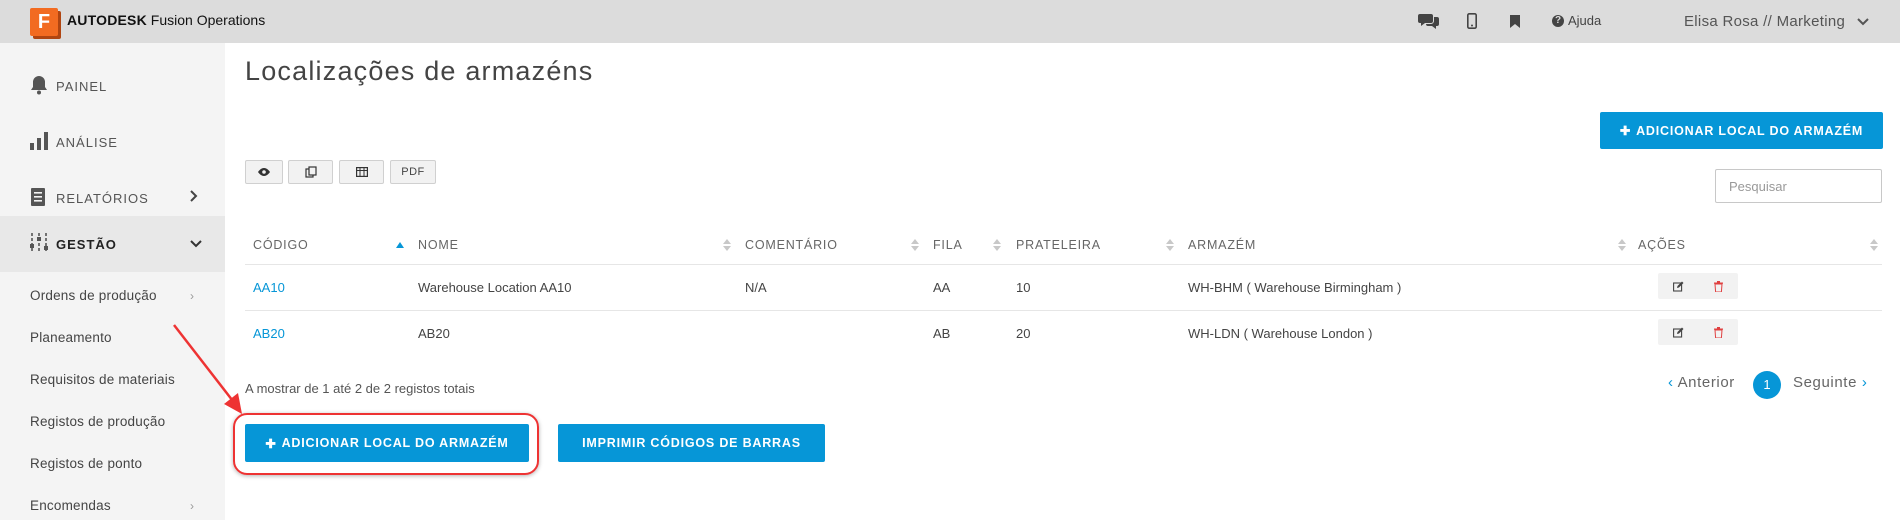  I want to click on col-header-comentario: COMENTÁRIO, so click(791, 245).